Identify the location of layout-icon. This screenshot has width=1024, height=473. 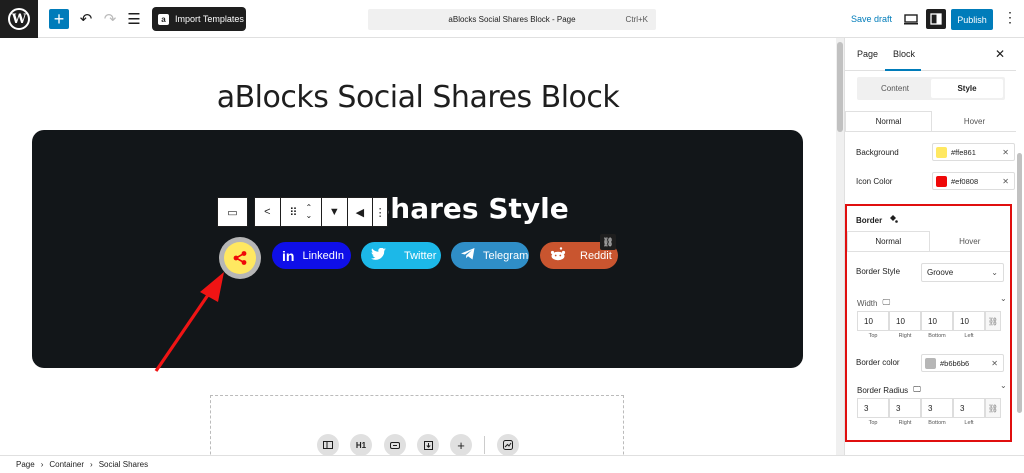
(328, 444).